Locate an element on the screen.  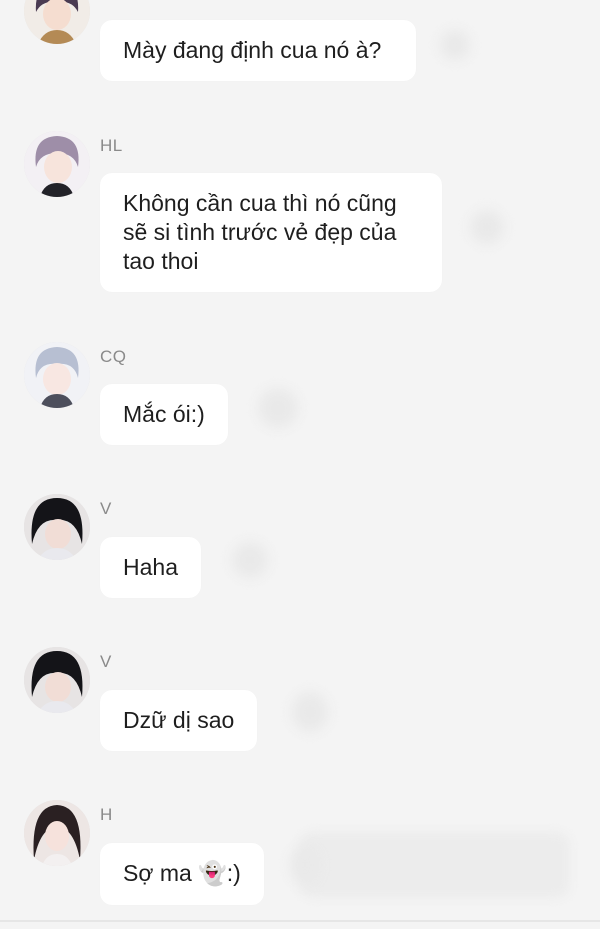
message-text-suffix: :) is located at coordinates (233, 873).